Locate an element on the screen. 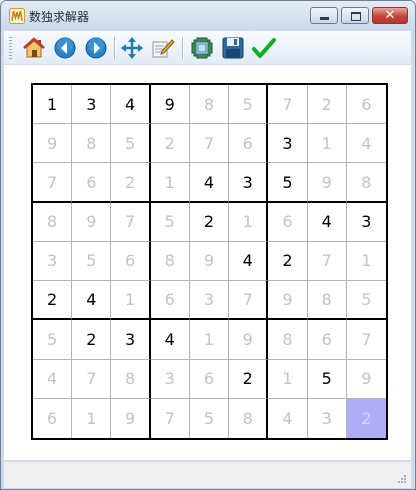  edit-button is located at coordinates (163, 48).